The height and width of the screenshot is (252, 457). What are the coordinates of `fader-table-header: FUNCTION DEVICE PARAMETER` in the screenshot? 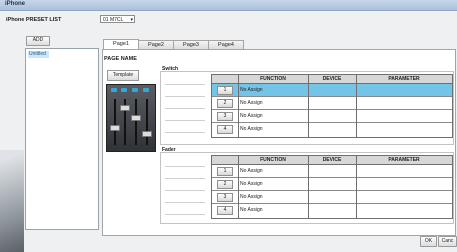 It's located at (332, 160).